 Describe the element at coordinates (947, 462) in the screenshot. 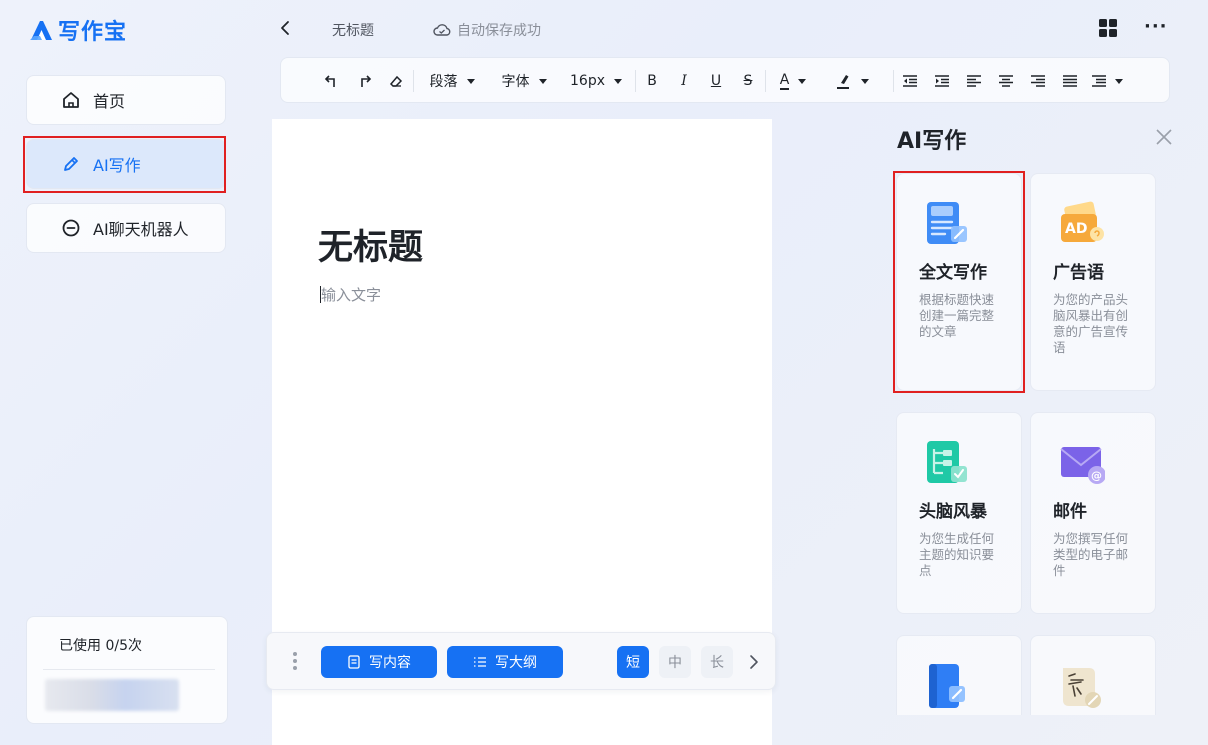

I see `mindmap-icon` at that location.